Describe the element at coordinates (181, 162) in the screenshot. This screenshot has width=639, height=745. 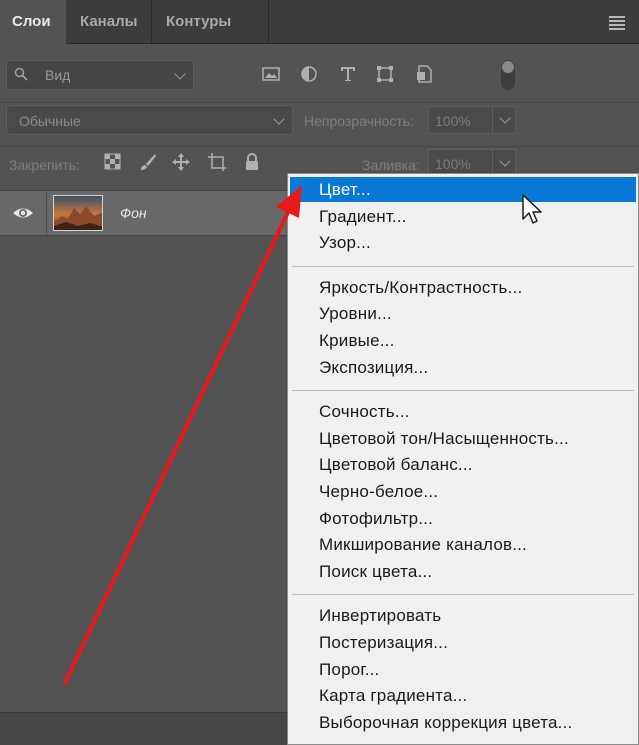
I see `lock-move-icon` at that location.